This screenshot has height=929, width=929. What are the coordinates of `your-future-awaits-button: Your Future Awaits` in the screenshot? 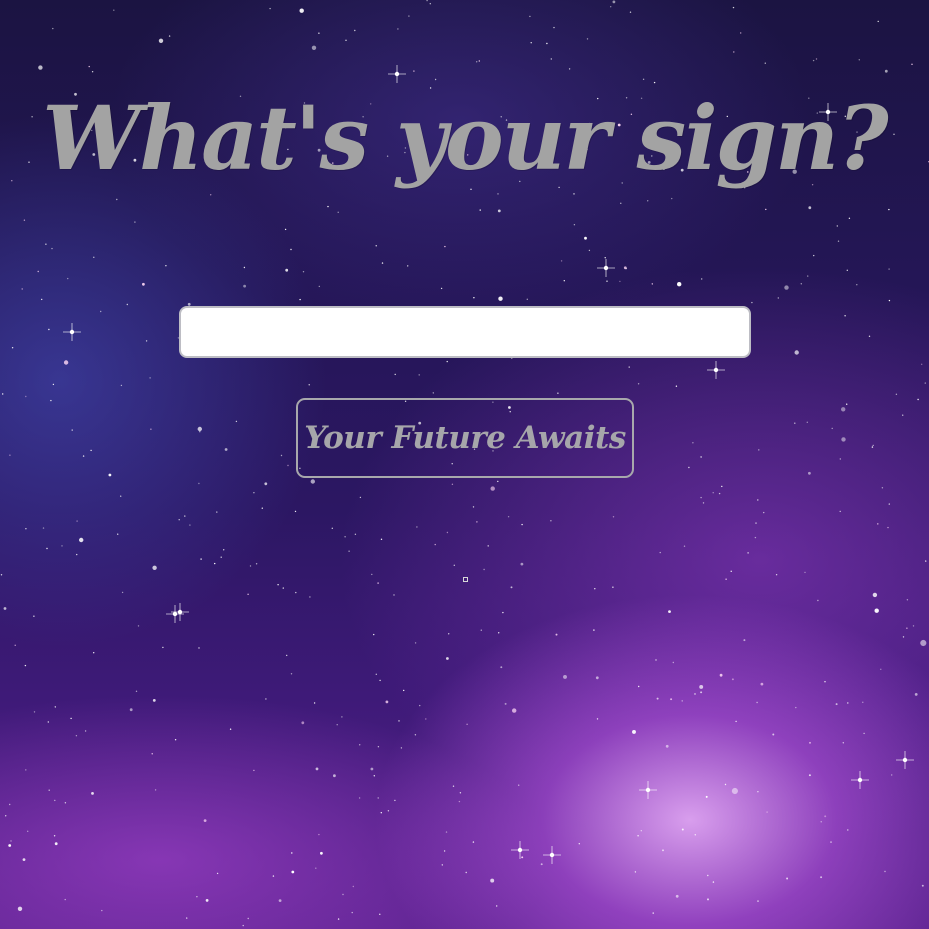 It's located at (465, 438).